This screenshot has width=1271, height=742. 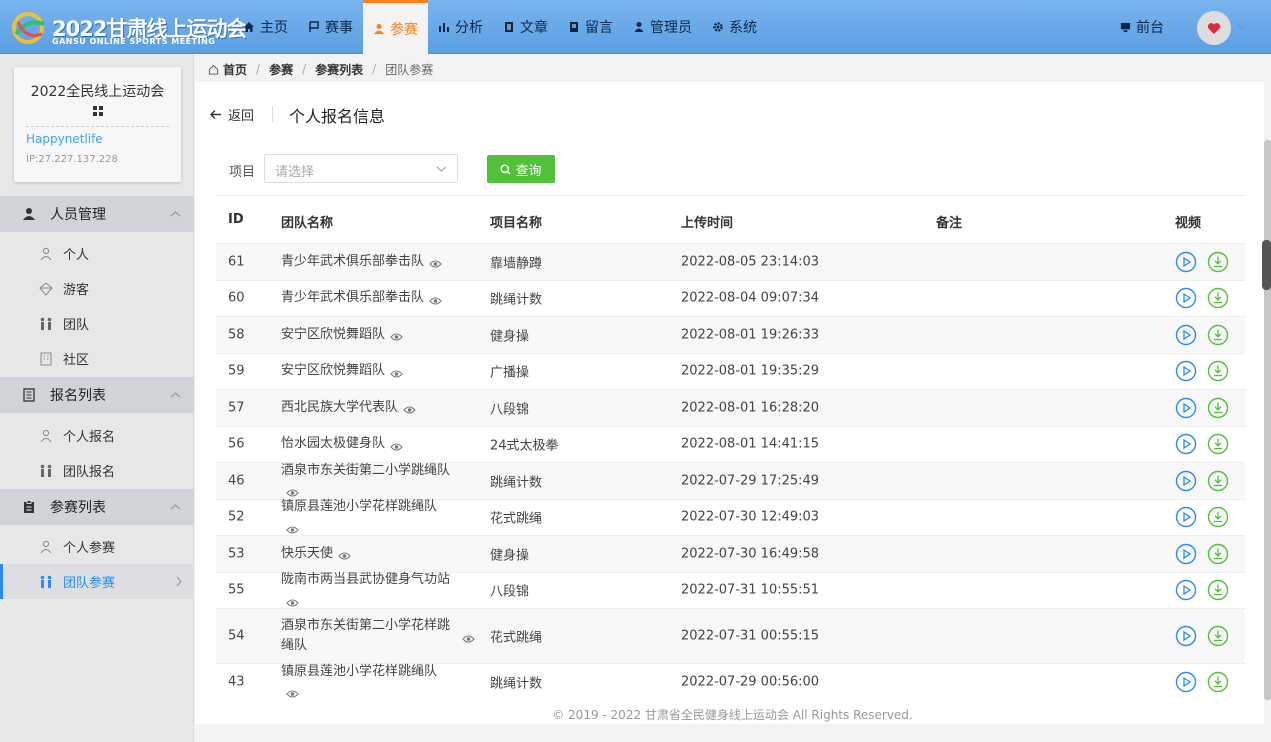 I want to click on sidebar-item-individual: 个人, so click(x=97, y=253).